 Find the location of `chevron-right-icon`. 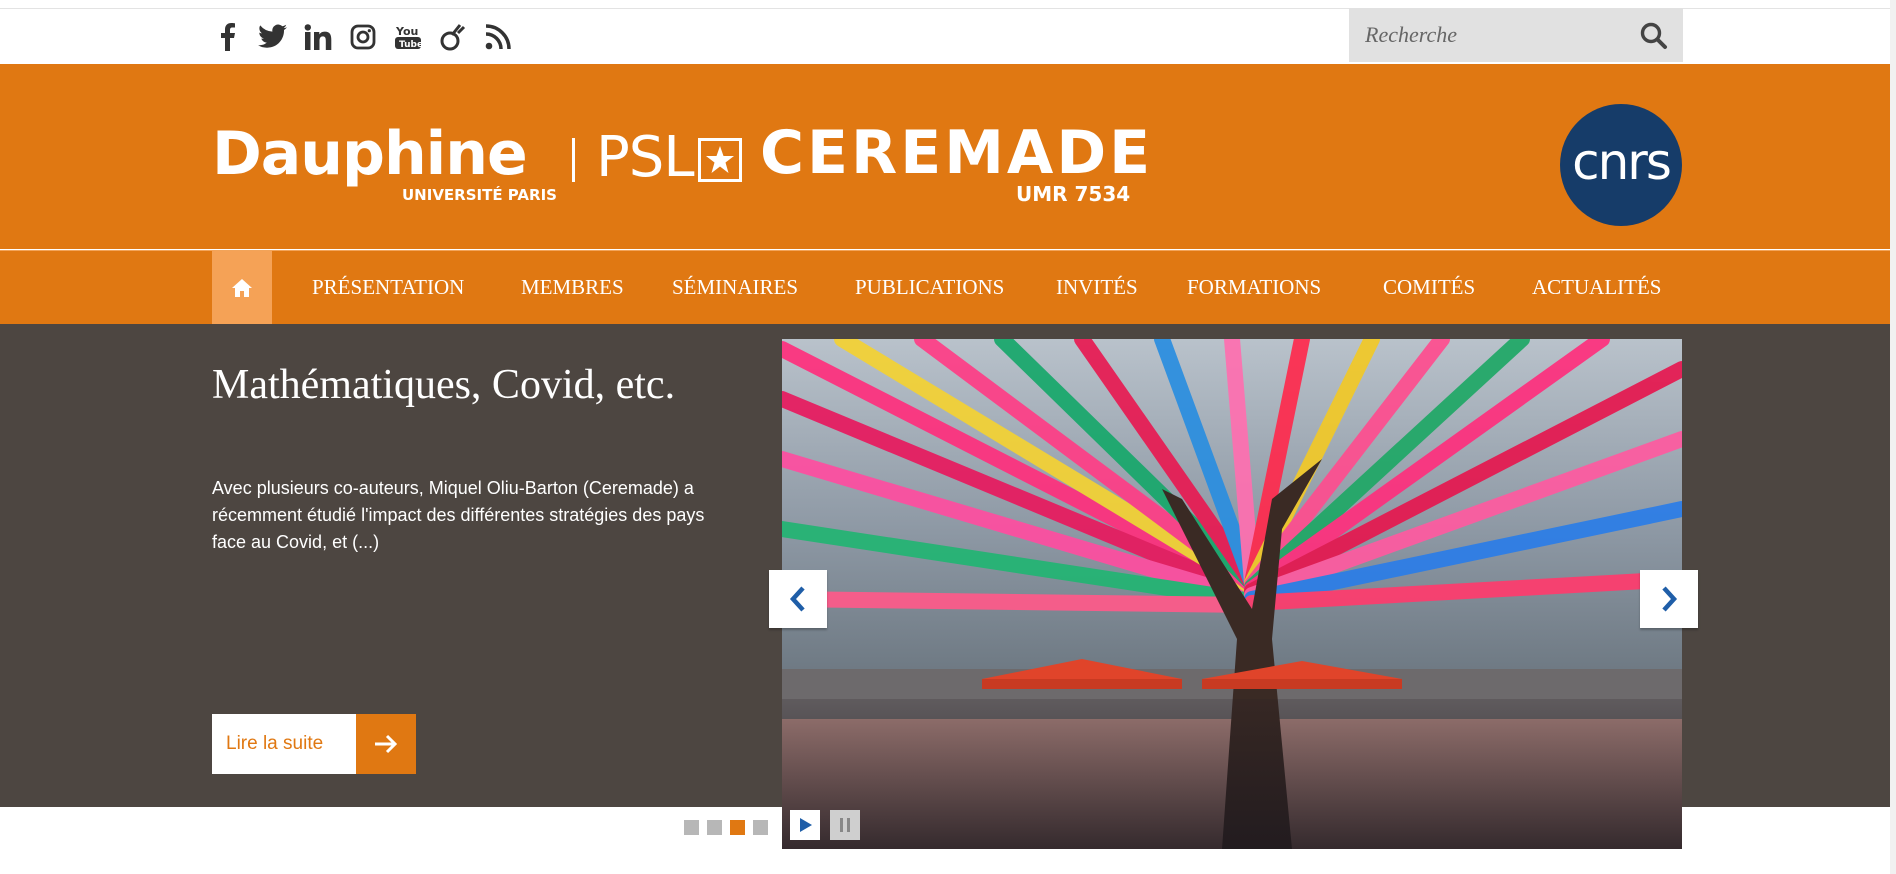

chevron-right-icon is located at coordinates (1670, 599).